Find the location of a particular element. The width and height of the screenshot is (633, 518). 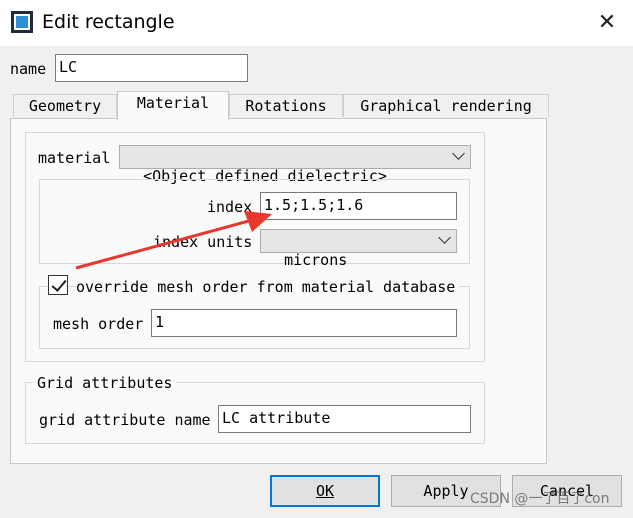

ok-button: OK is located at coordinates (325, 491).